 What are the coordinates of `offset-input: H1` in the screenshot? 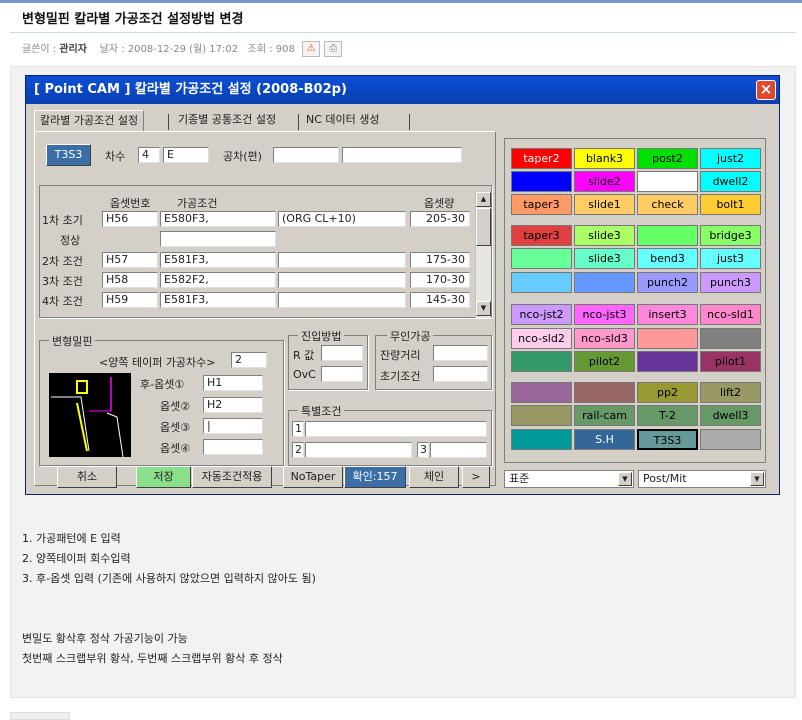 It's located at (233, 383).